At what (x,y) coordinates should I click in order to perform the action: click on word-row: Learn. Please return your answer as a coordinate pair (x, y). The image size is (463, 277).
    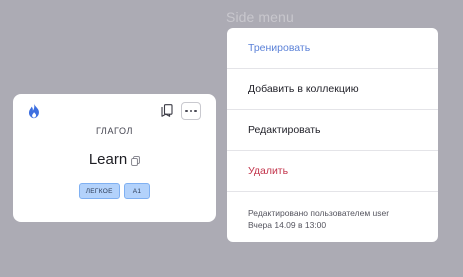
    Looking at the image, I should click on (114, 159).